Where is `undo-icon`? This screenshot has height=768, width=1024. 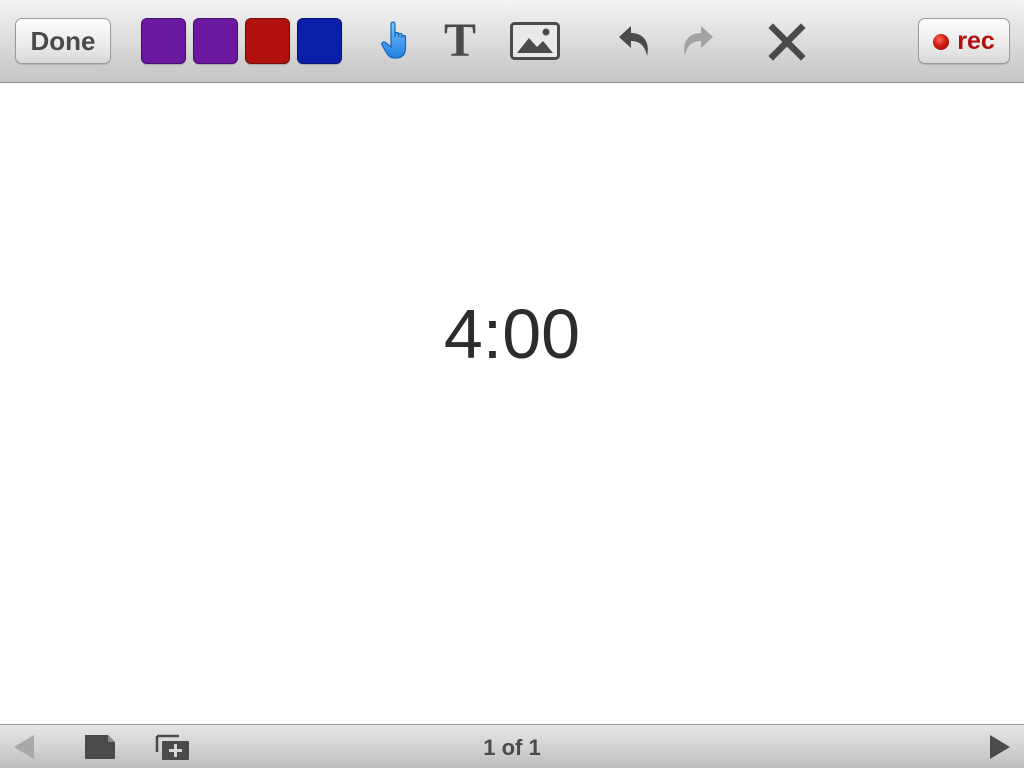 undo-icon is located at coordinates (633, 41).